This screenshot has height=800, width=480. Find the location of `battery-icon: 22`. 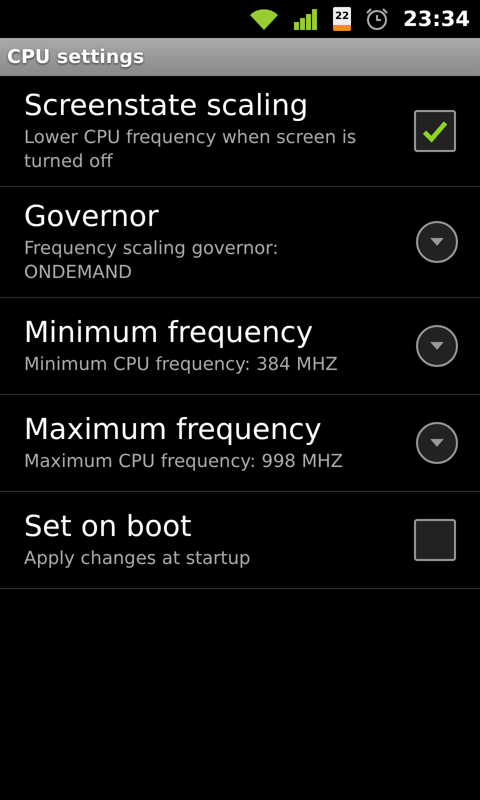

battery-icon: 22 is located at coordinates (342, 19).